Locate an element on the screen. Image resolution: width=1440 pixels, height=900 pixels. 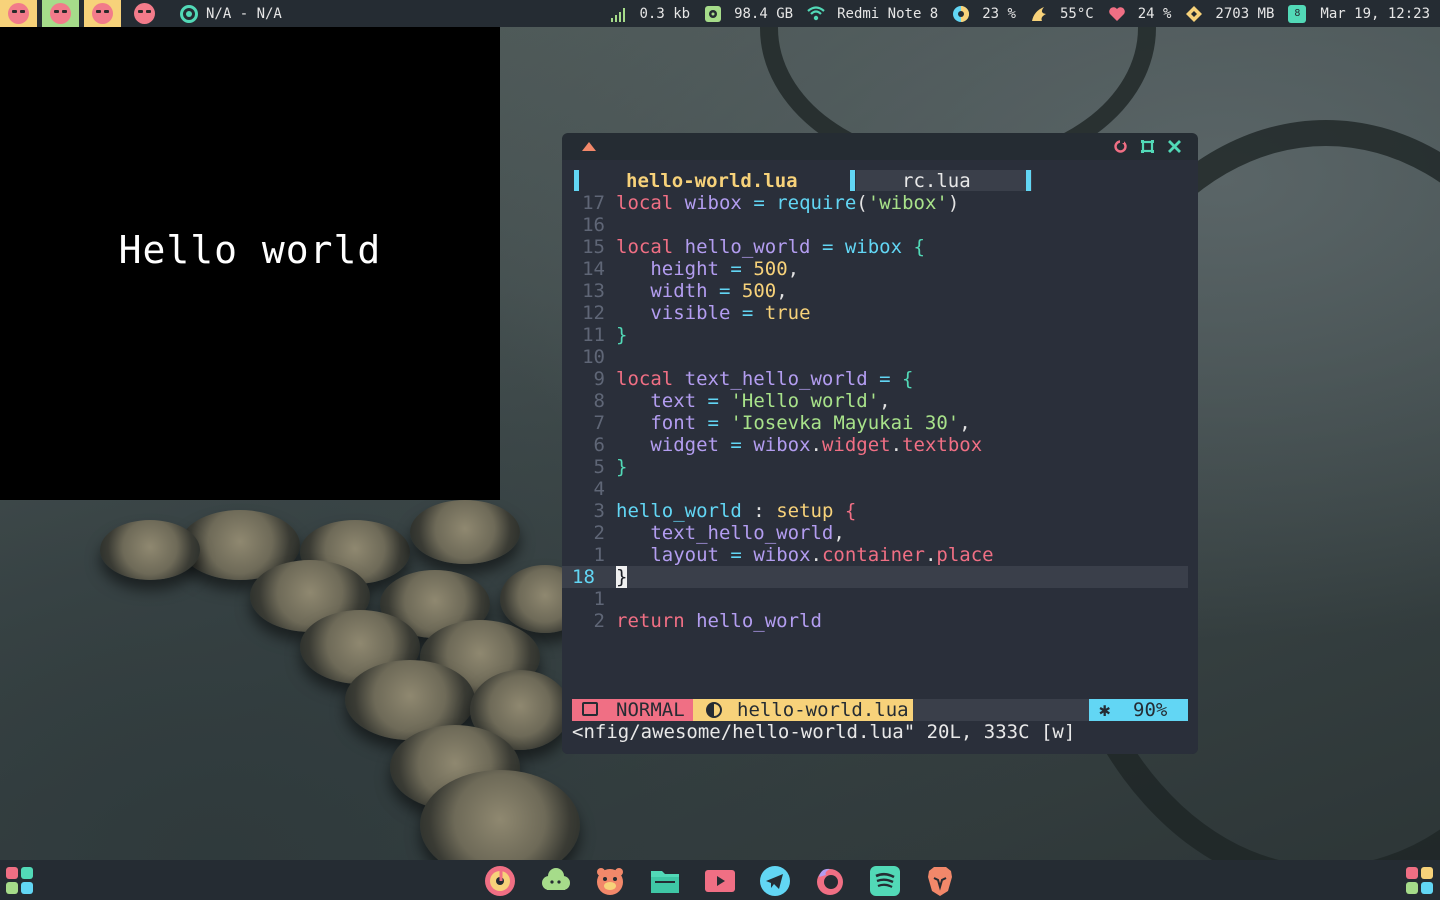
line-number: 13 is located at coordinates (593, 291).